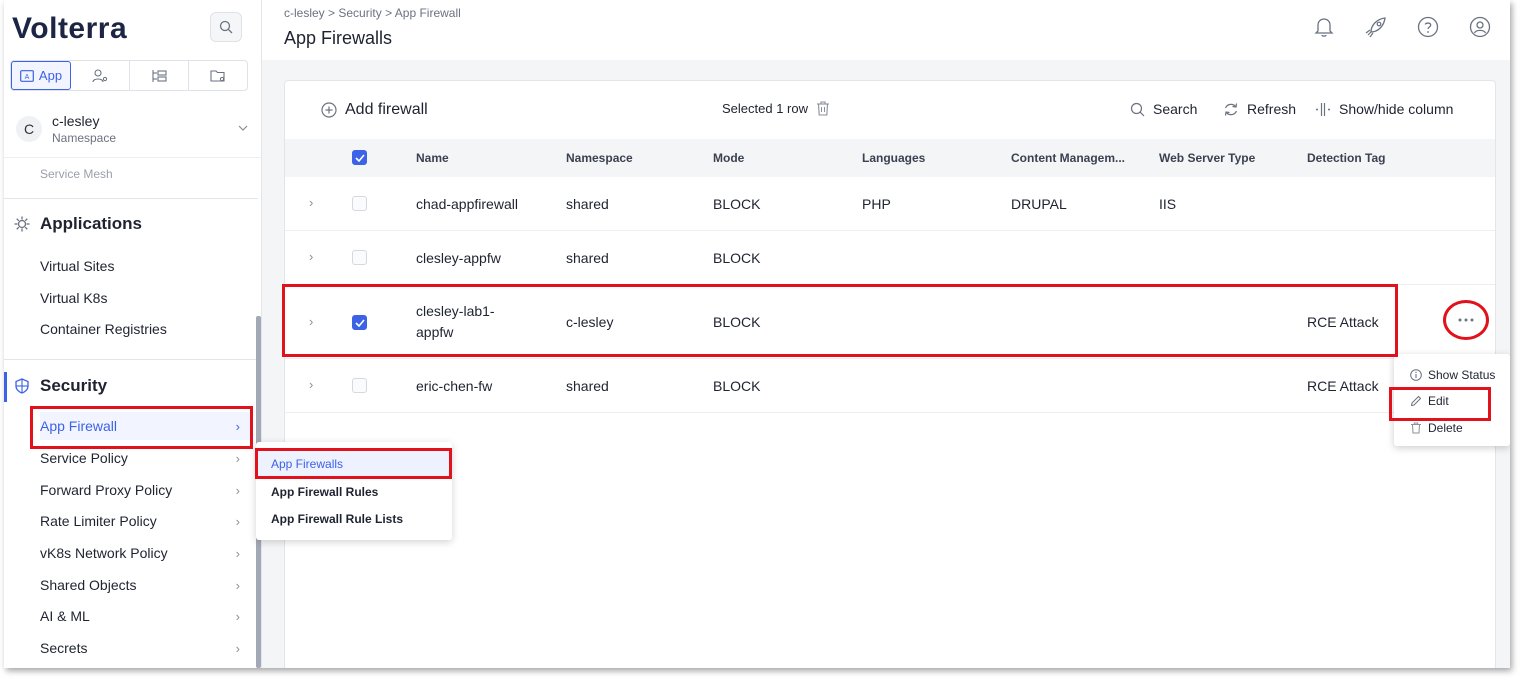 Image resolution: width=1520 pixels, height=681 pixels. What do you see at coordinates (74, 298) in the screenshot?
I see `sidebar-item-label: Virtual K8s` at bounding box center [74, 298].